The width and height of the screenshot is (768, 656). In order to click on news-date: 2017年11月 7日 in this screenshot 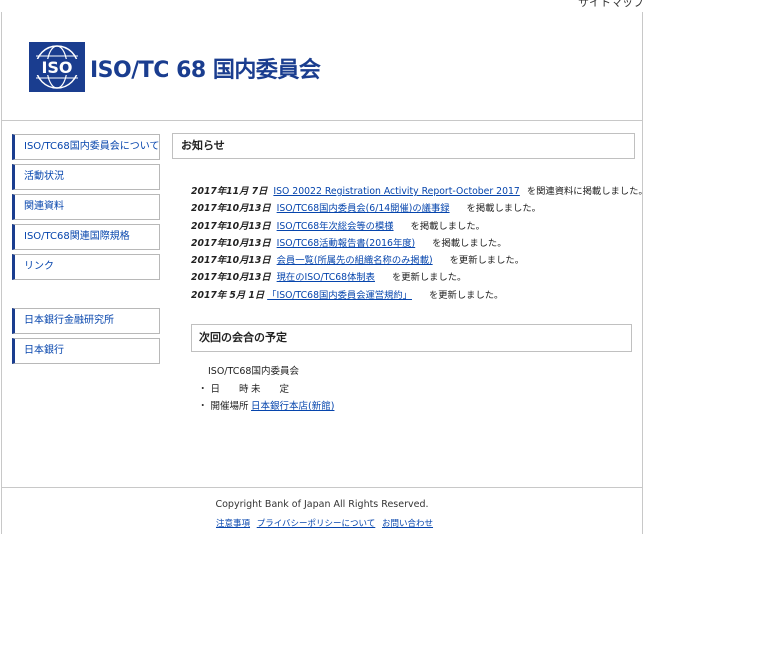, I will do `click(229, 191)`.